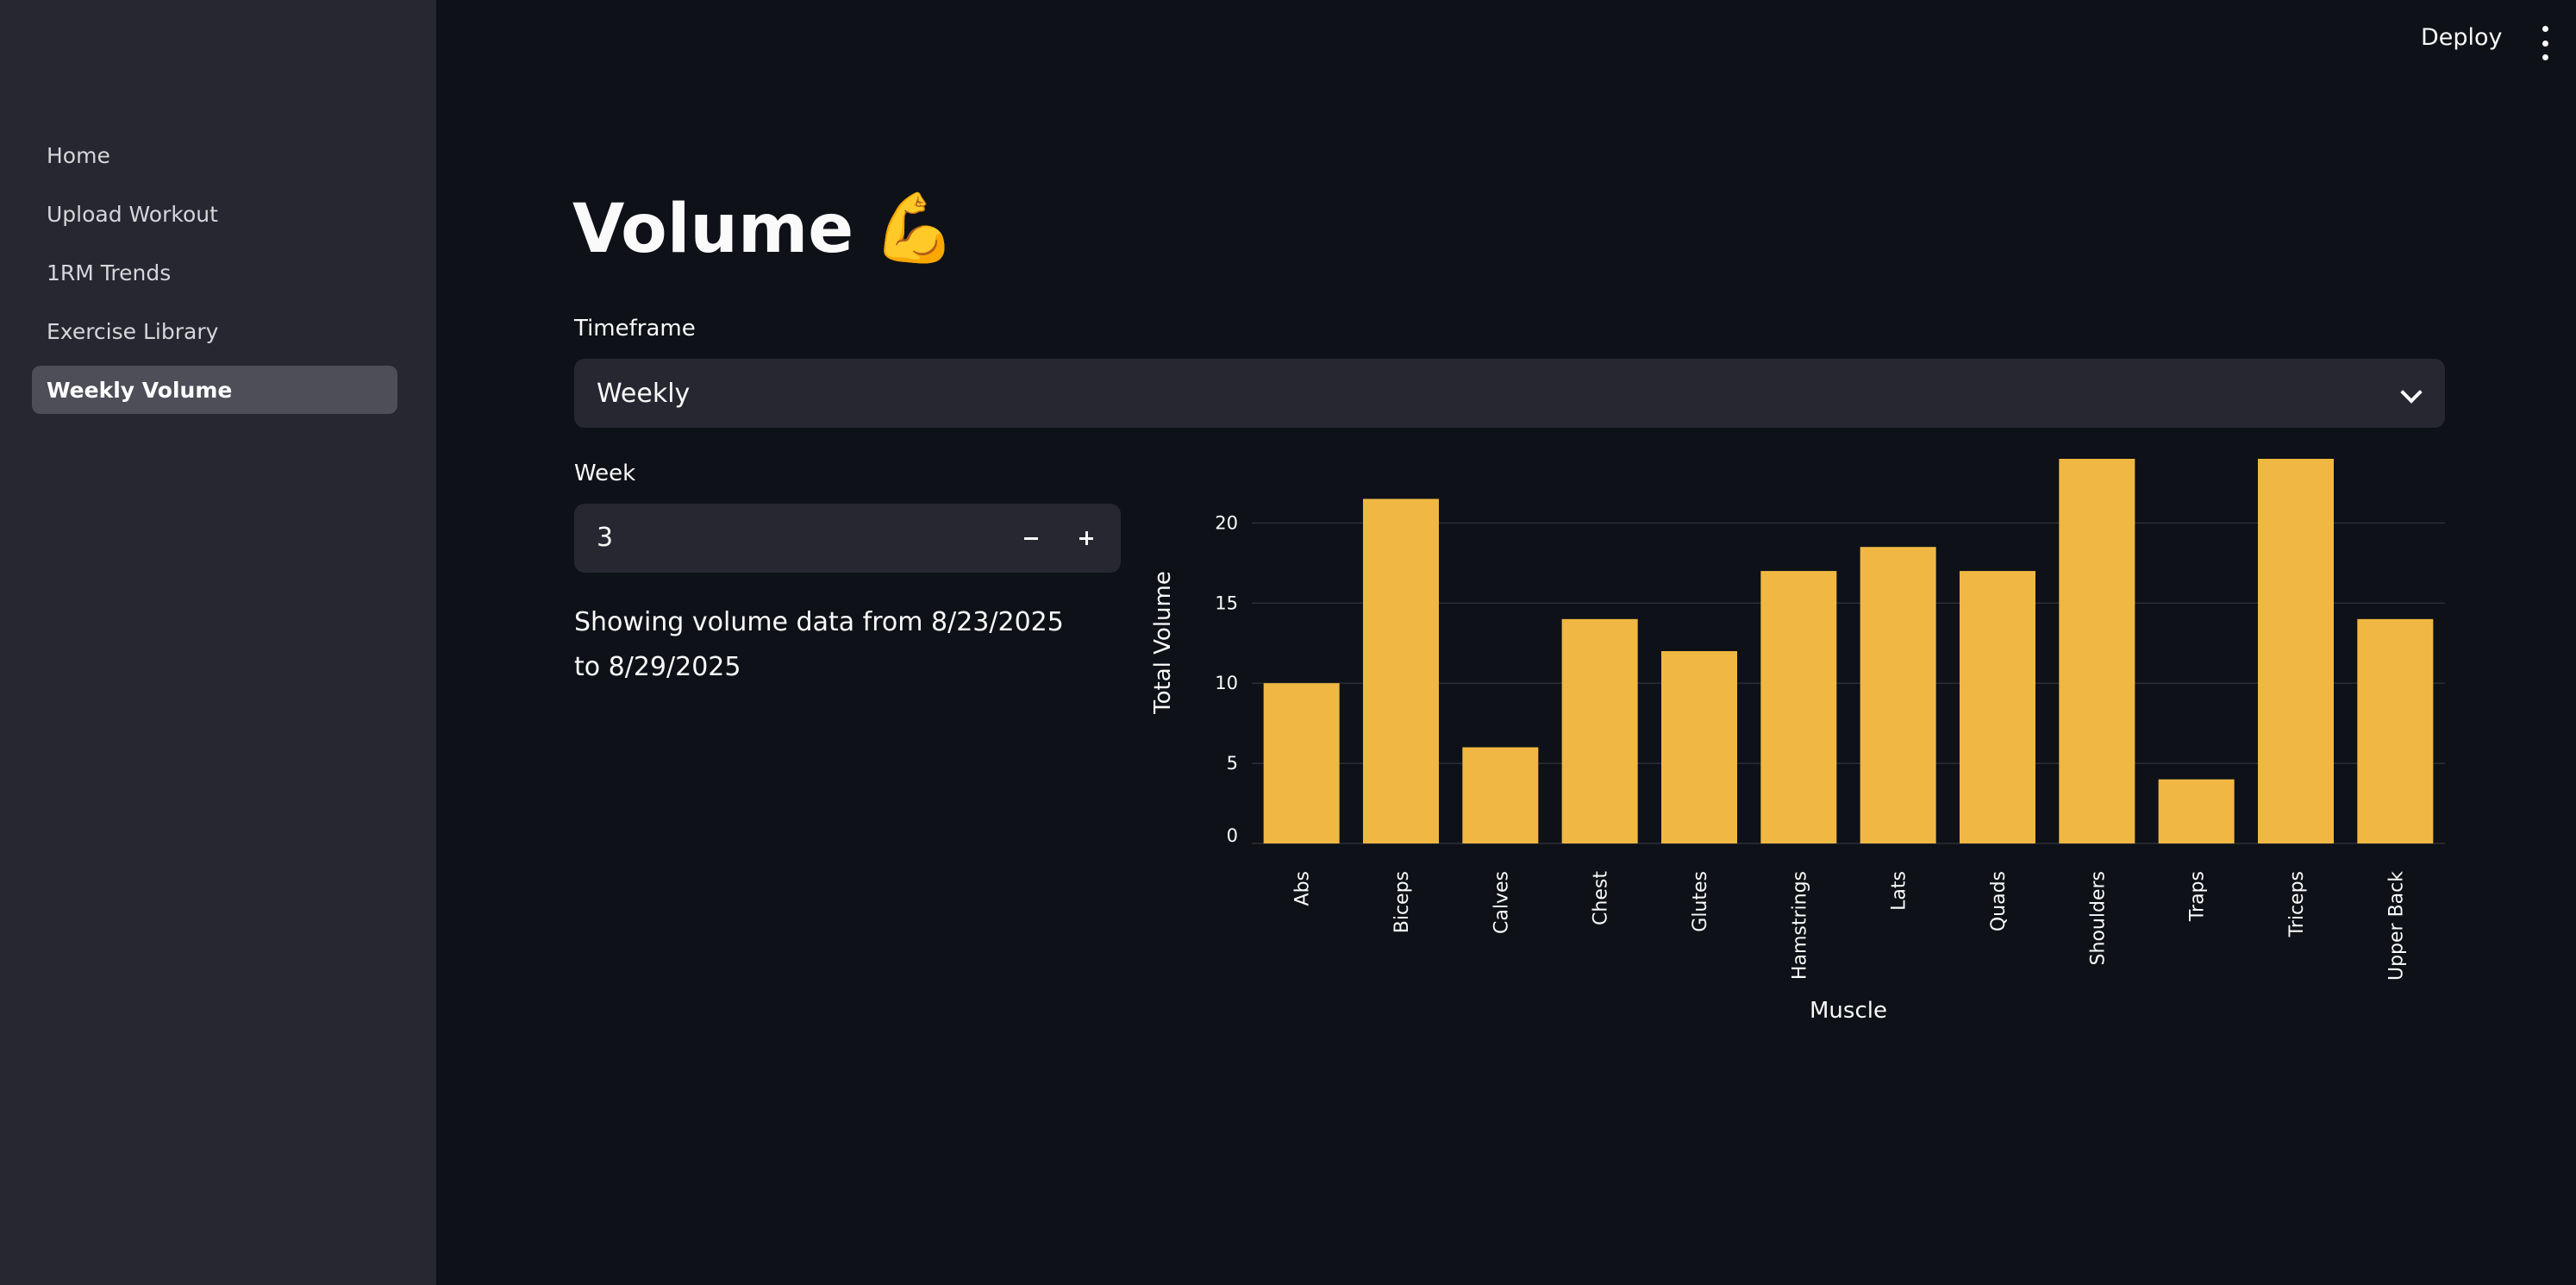  I want to click on timeframe-select: Weekly, so click(1509, 394).